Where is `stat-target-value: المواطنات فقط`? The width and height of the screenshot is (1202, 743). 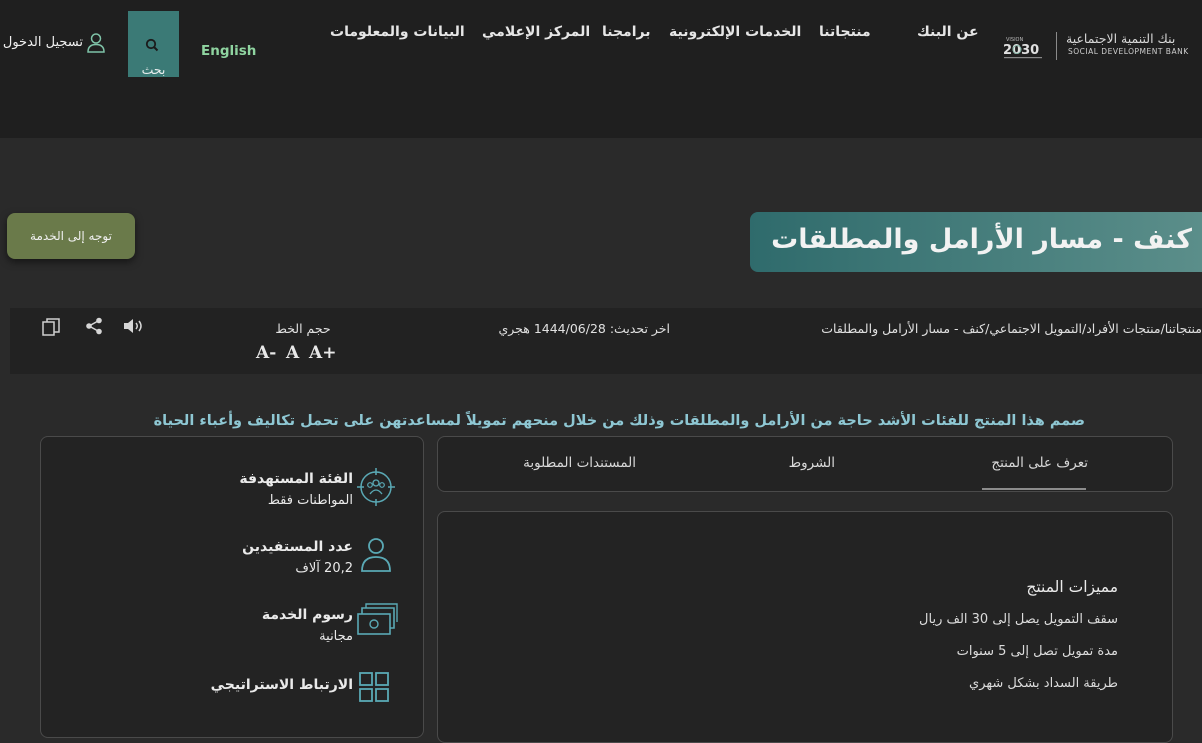
stat-target-value: المواطنات فقط is located at coordinates (310, 500).